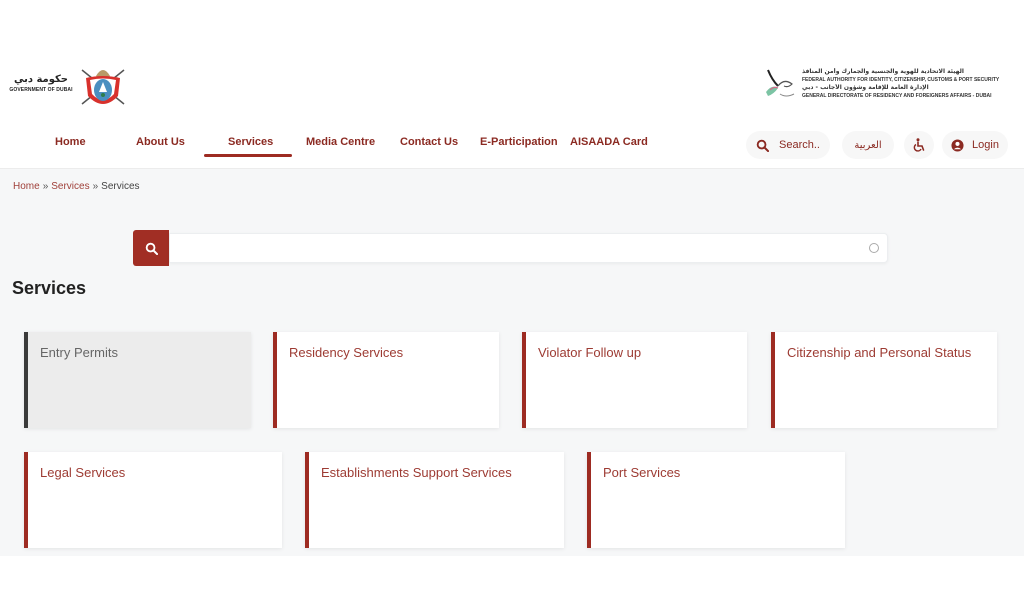 This screenshot has width=1024, height=616. What do you see at coordinates (429, 142) in the screenshot?
I see `nav-item-contact-us: Contact Us` at bounding box center [429, 142].